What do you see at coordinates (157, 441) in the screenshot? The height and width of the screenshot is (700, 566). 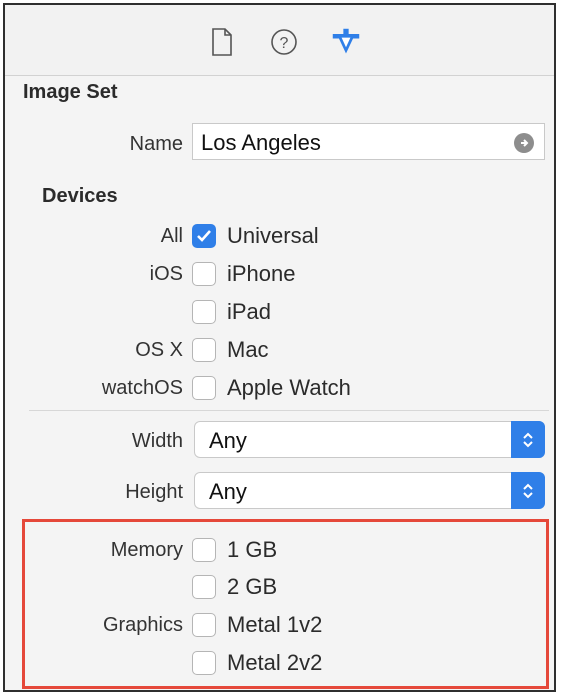 I see `width-label: Width` at bounding box center [157, 441].